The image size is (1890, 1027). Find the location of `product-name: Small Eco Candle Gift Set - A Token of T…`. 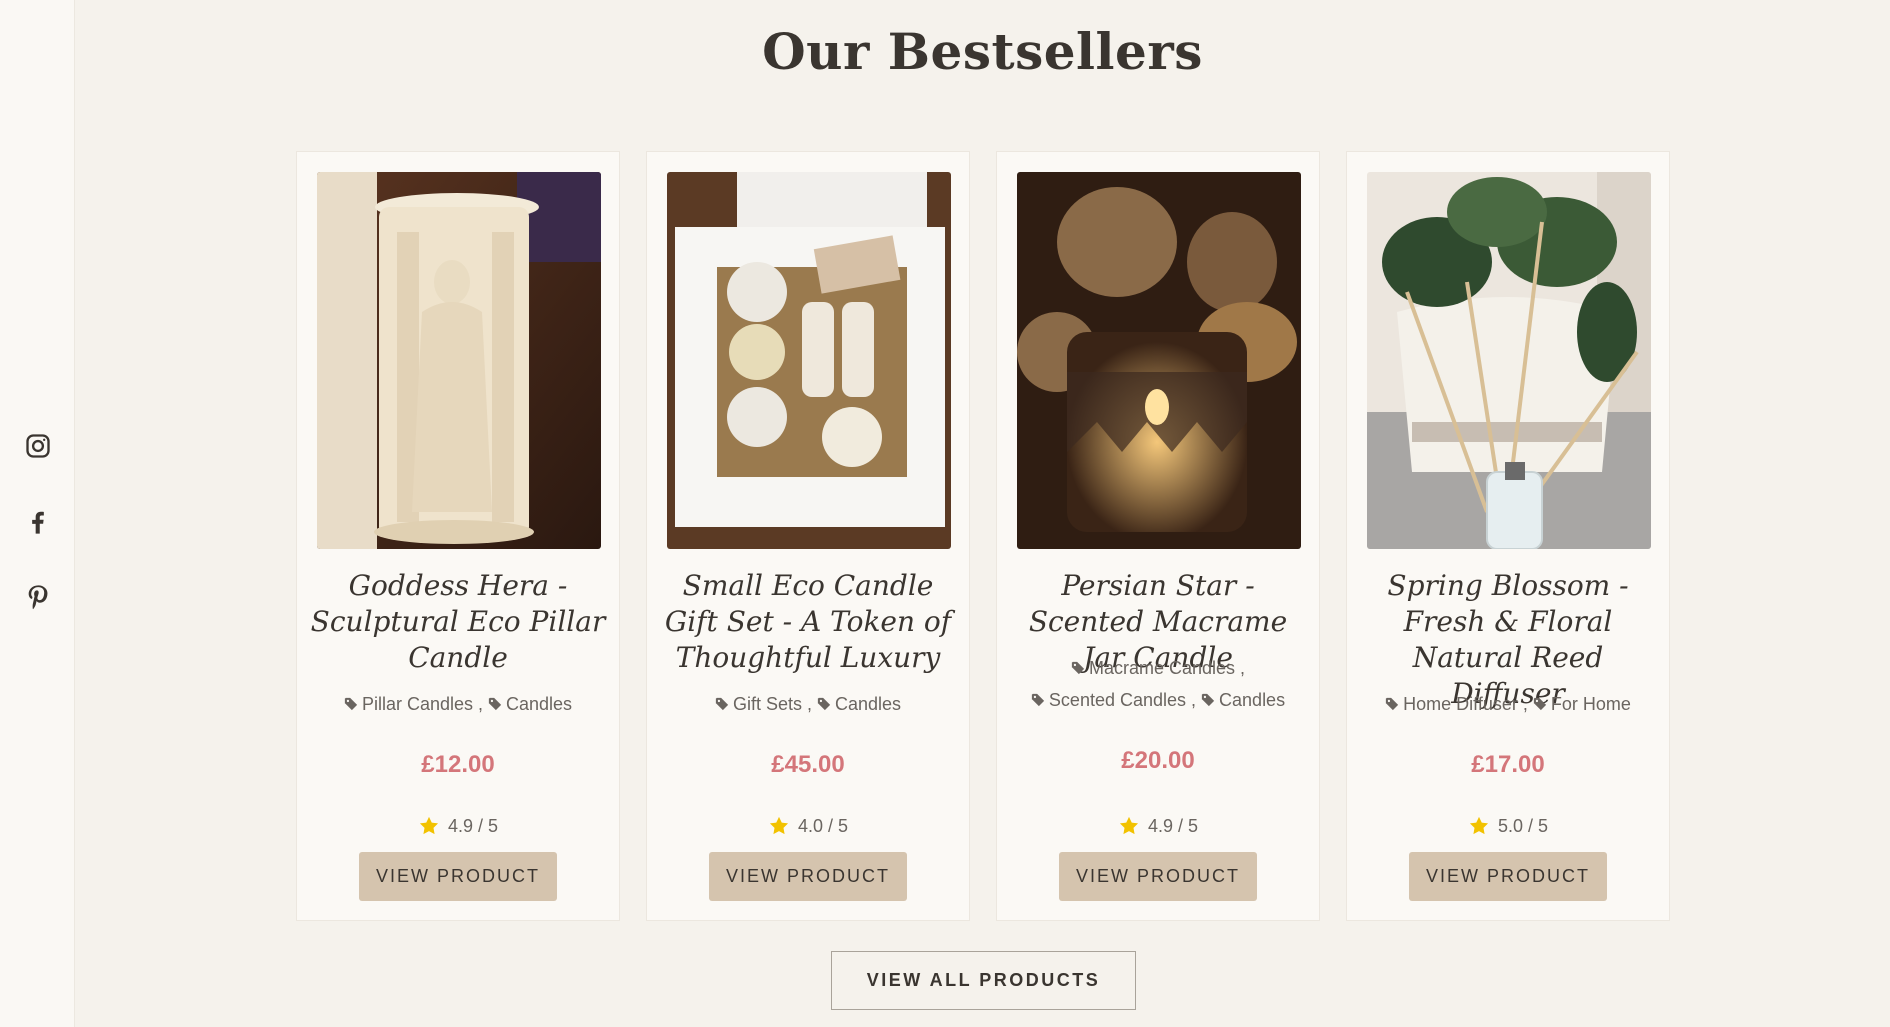

product-name: Small Eco Candle Gift Set - A Token of T… is located at coordinates (808, 622).